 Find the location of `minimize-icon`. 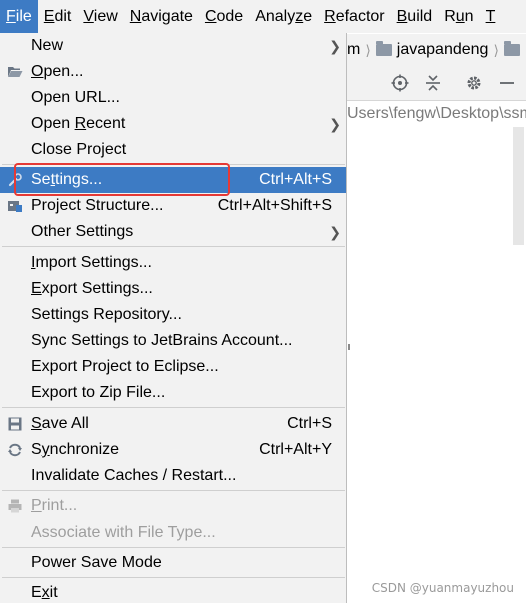

minimize-icon is located at coordinates (507, 83).